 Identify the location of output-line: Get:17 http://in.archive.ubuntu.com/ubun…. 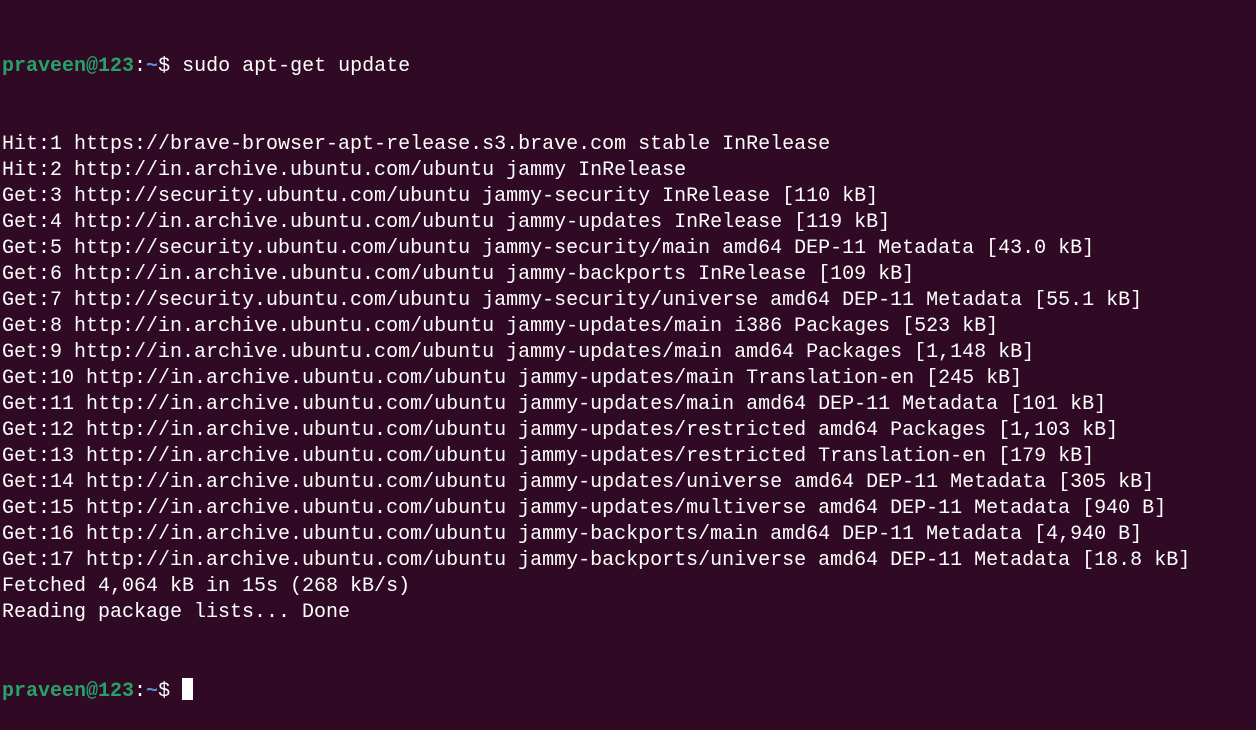
(596, 560).